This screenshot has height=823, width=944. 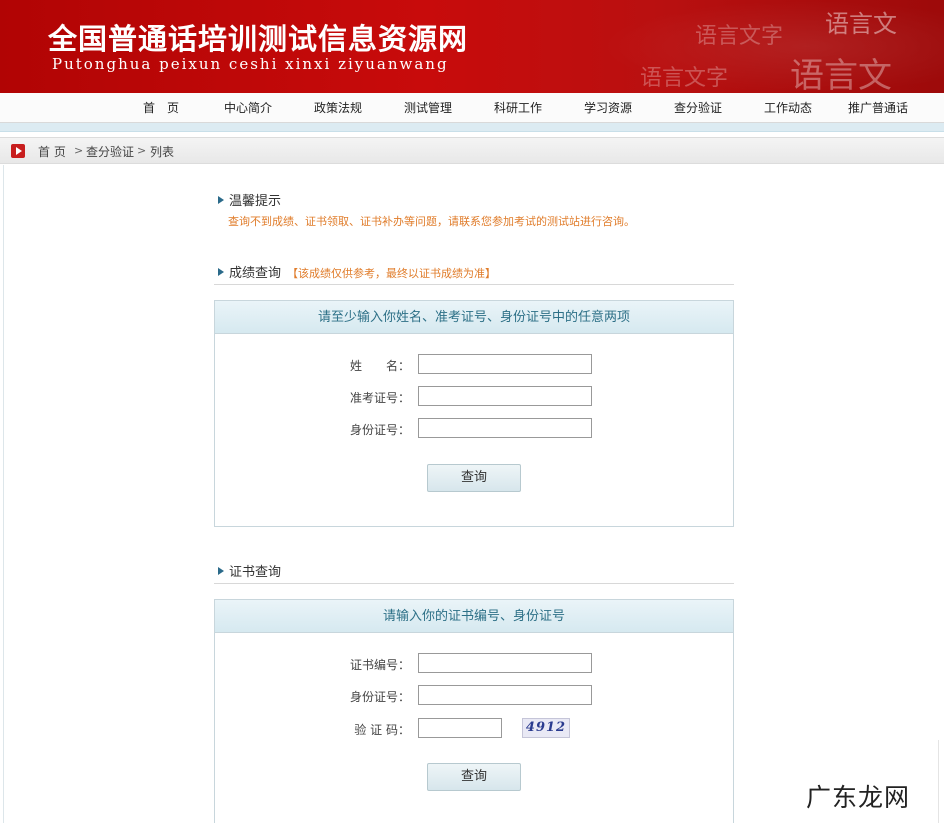 I want to click on tips-heading: 温馨提示, so click(x=249, y=199).